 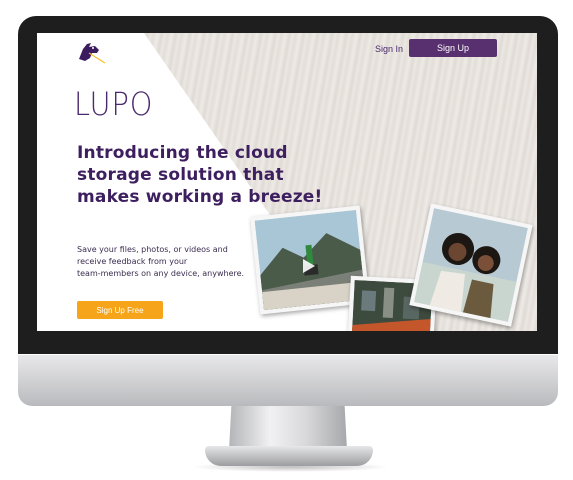 What do you see at coordinates (289, 456) in the screenshot?
I see `monitor-stand-base` at bounding box center [289, 456].